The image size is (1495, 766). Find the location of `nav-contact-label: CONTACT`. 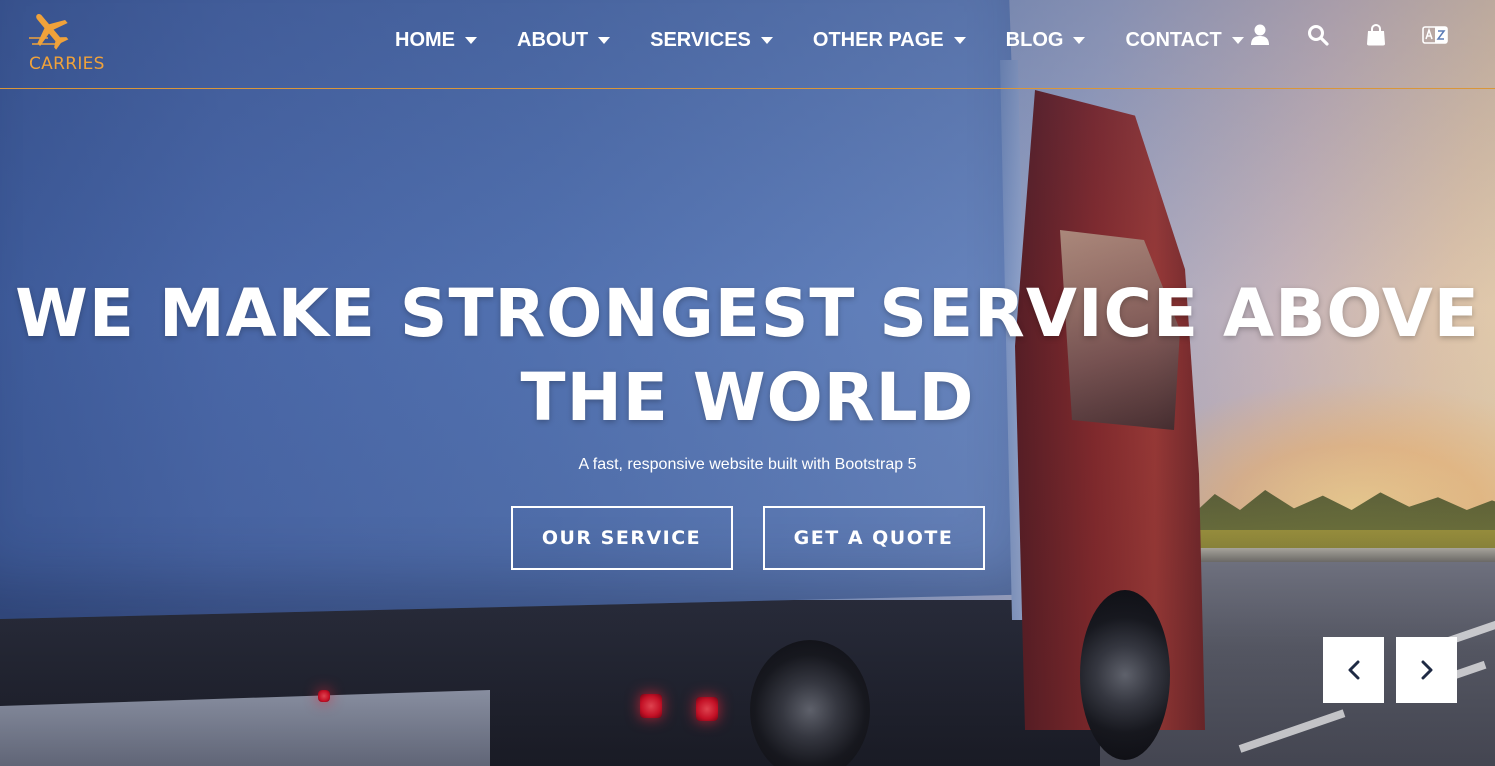

nav-contact-label: CONTACT is located at coordinates (1173, 40).